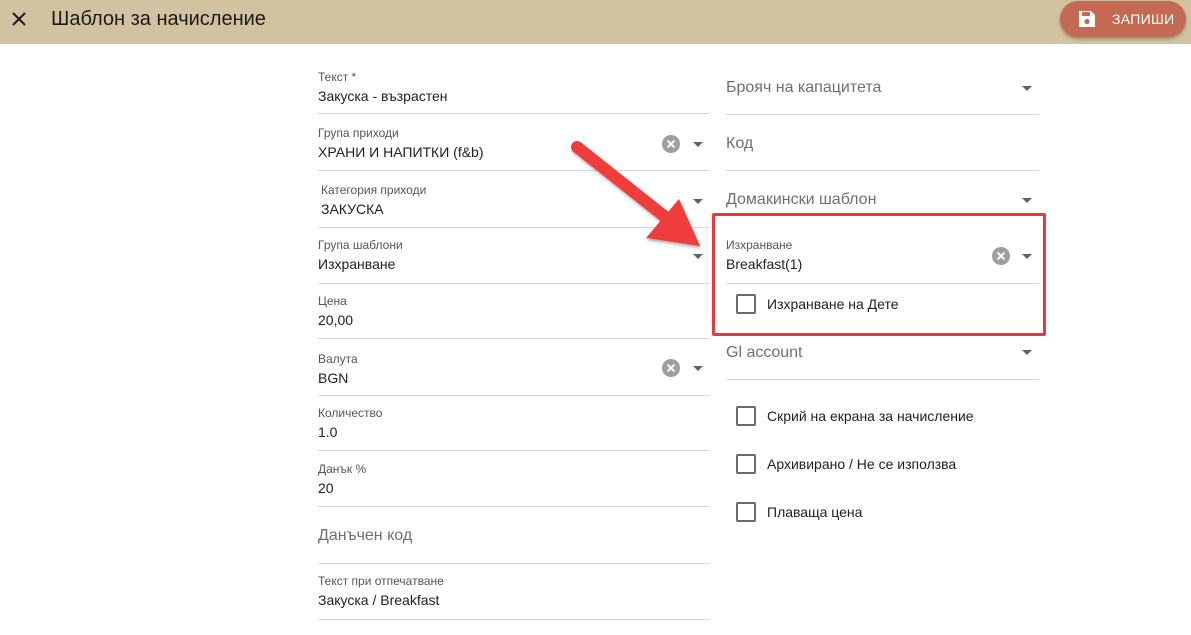  I want to click on gl-account-select: Gl account, so click(882, 358).